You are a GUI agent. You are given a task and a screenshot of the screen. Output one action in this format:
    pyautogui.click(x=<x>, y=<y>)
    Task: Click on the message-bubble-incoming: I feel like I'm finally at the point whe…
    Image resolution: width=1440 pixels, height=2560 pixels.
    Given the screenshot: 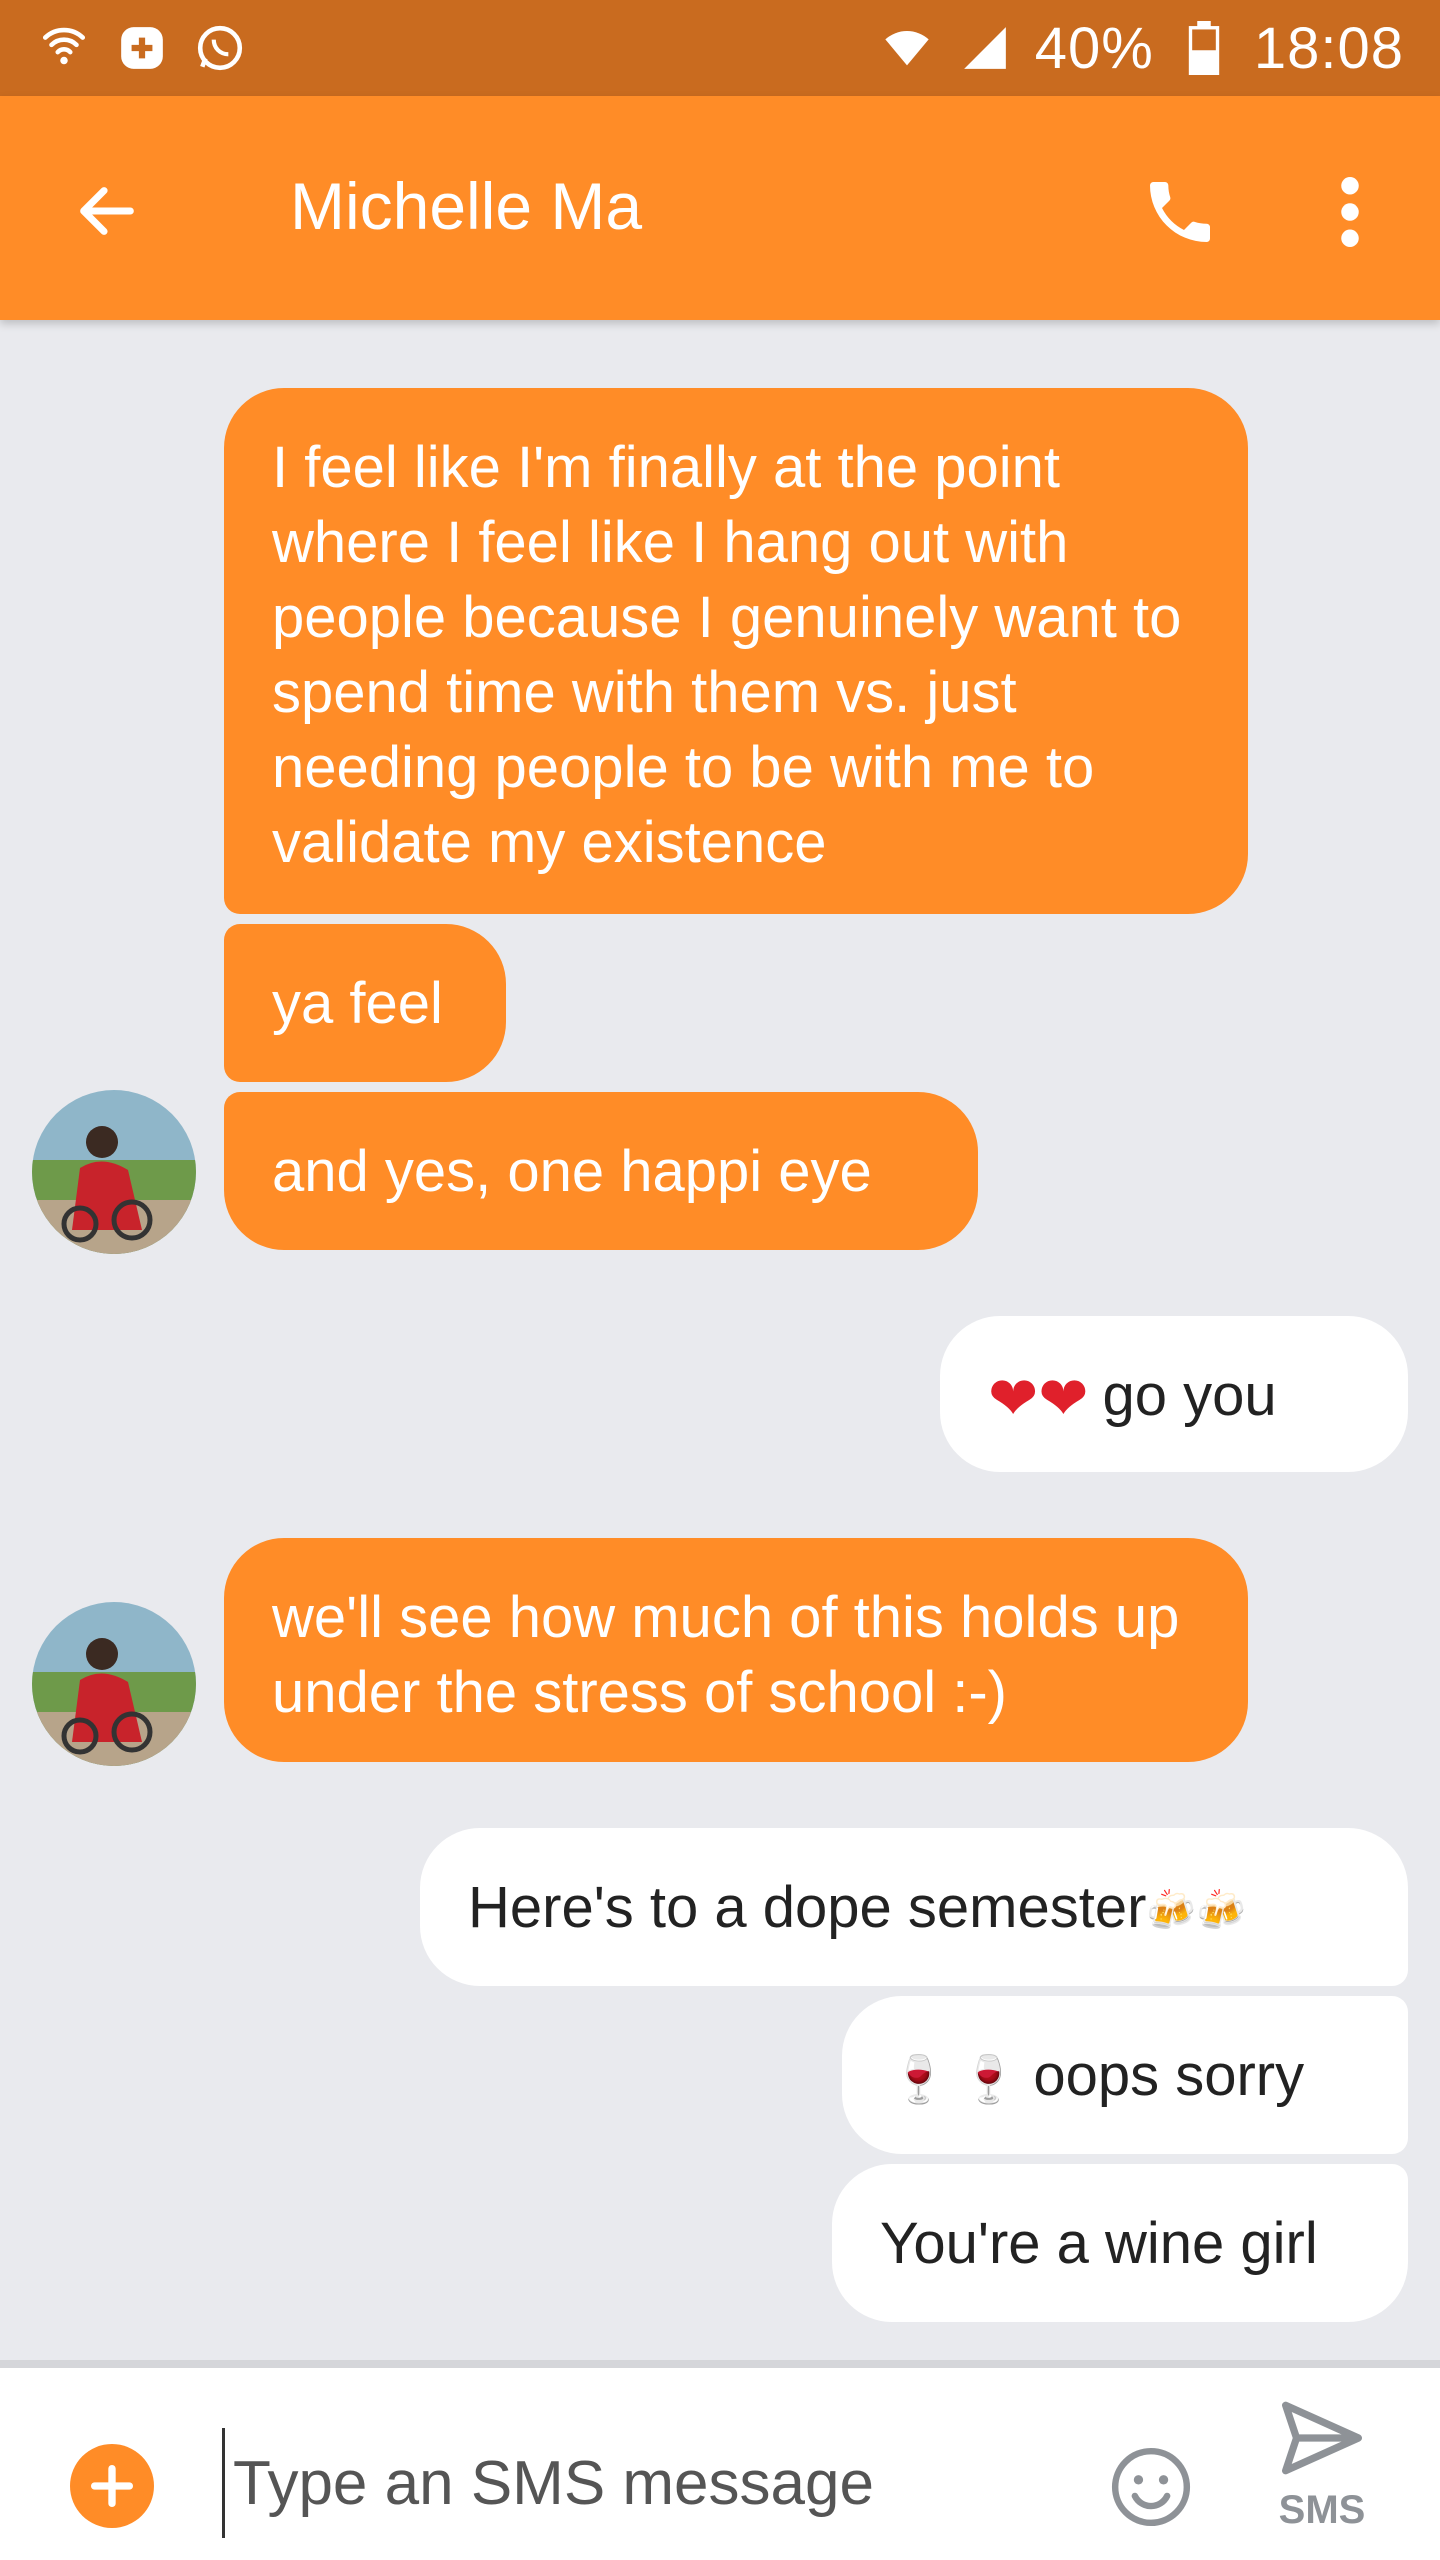 What is the action you would take?
    pyautogui.click(x=736, y=651)
    